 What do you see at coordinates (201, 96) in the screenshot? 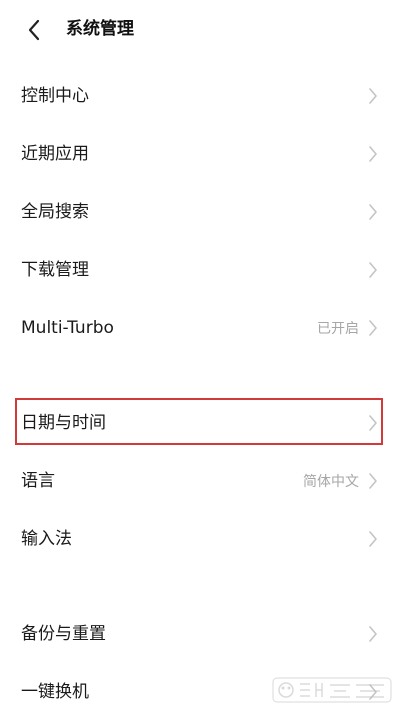
I see `settings-row-control-center: 控制中心` at bounding box center [201, 96].